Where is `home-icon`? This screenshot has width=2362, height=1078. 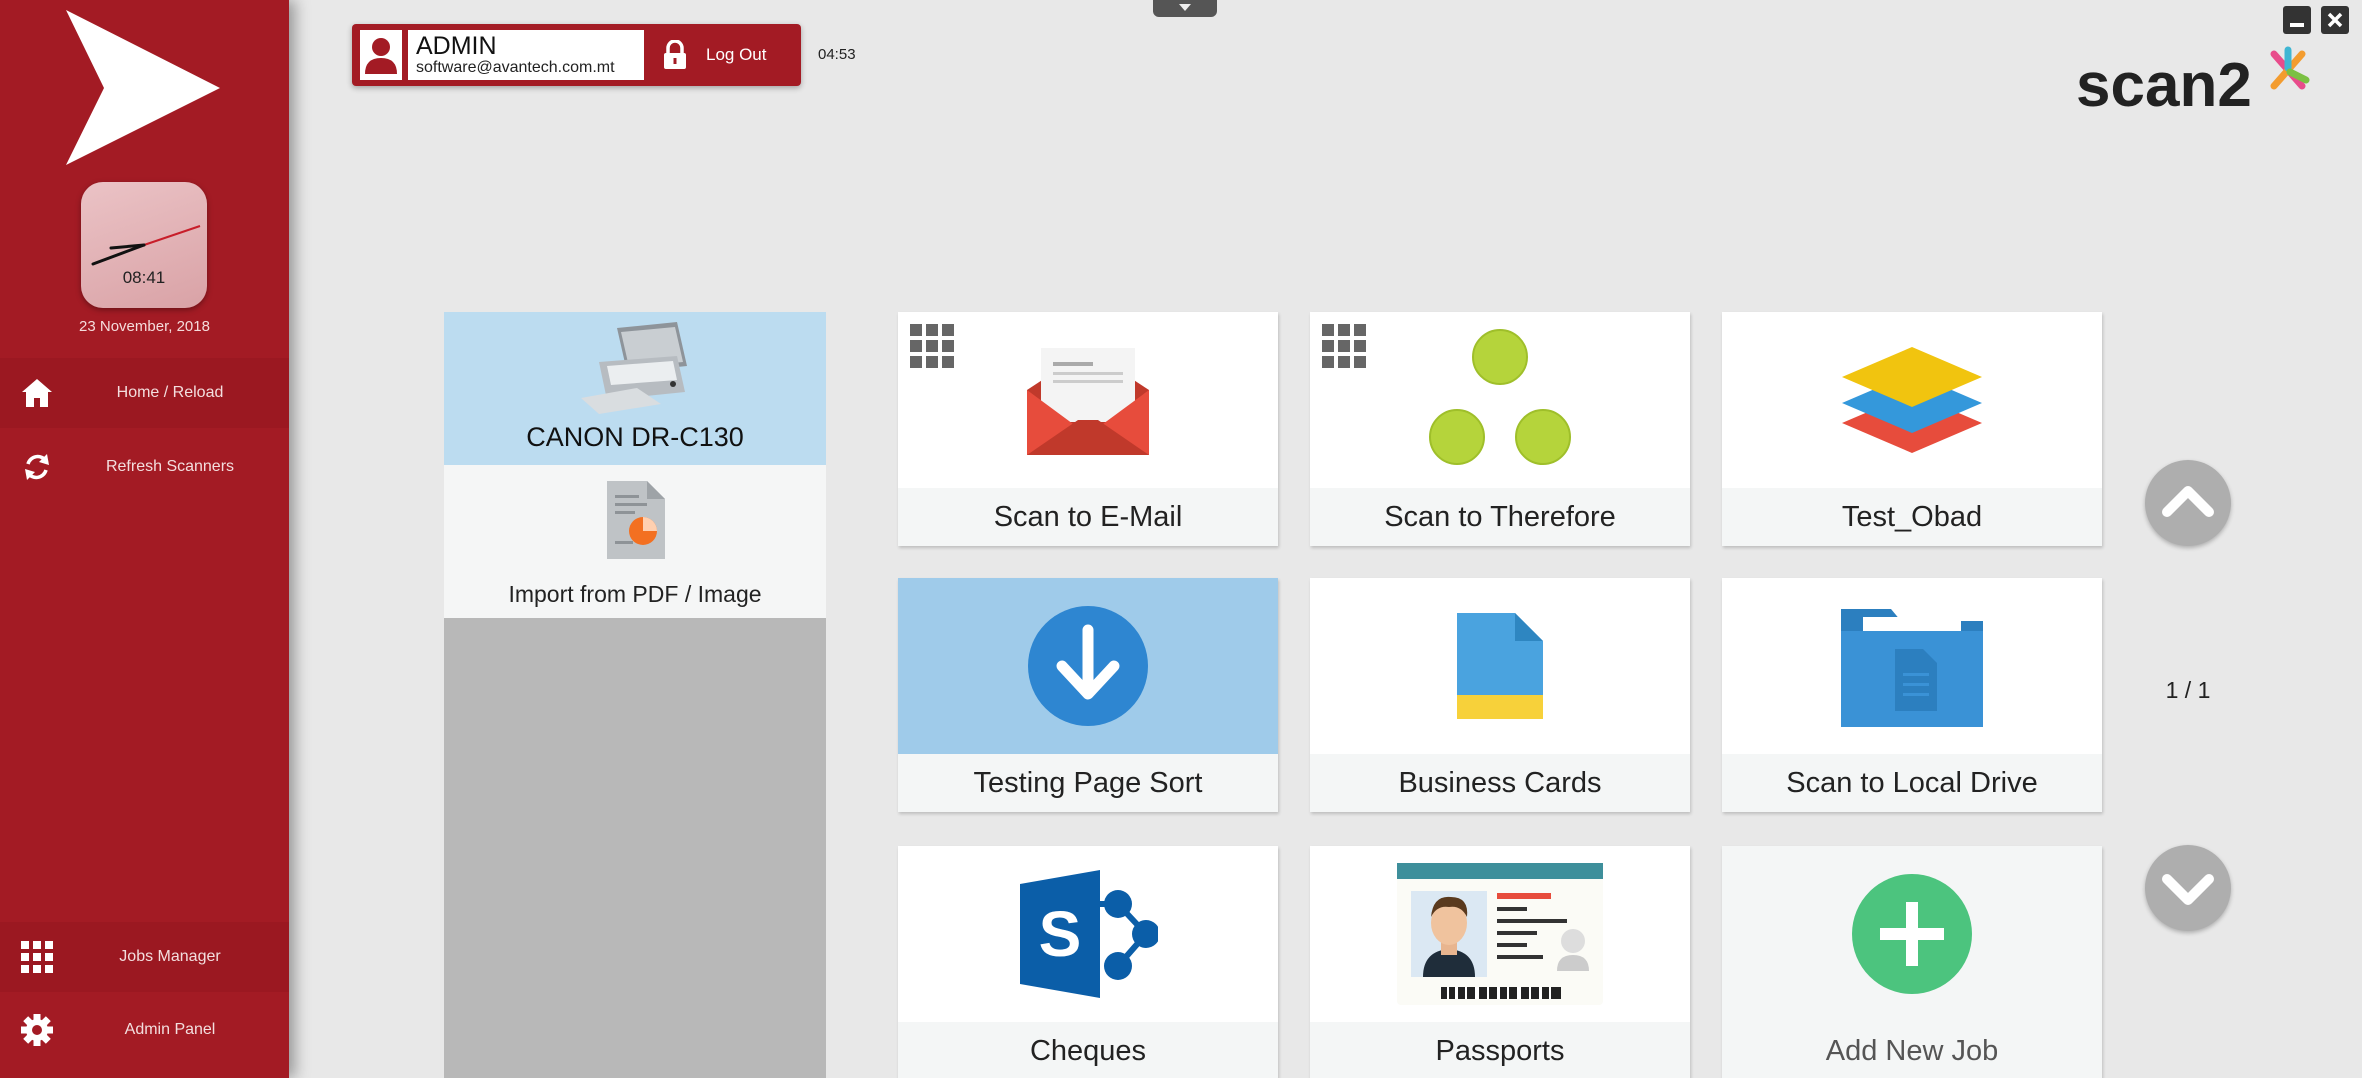
home-icon is located at coordinates (37, 393).